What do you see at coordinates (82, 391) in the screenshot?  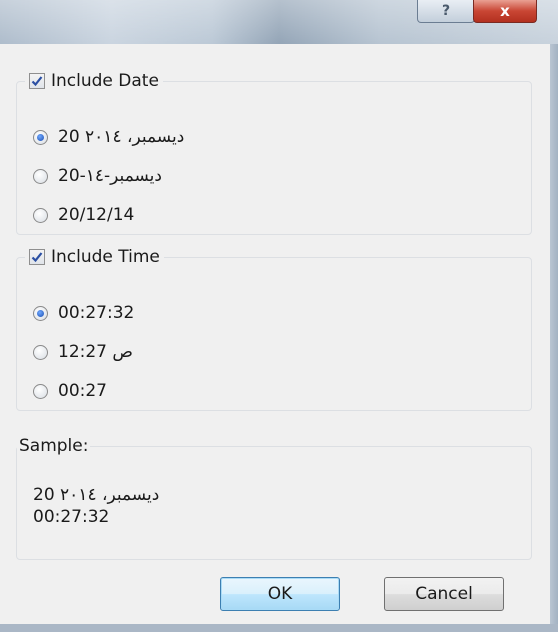 I see `time-option-3-label: 00:27` at bounding box center [82, 391].